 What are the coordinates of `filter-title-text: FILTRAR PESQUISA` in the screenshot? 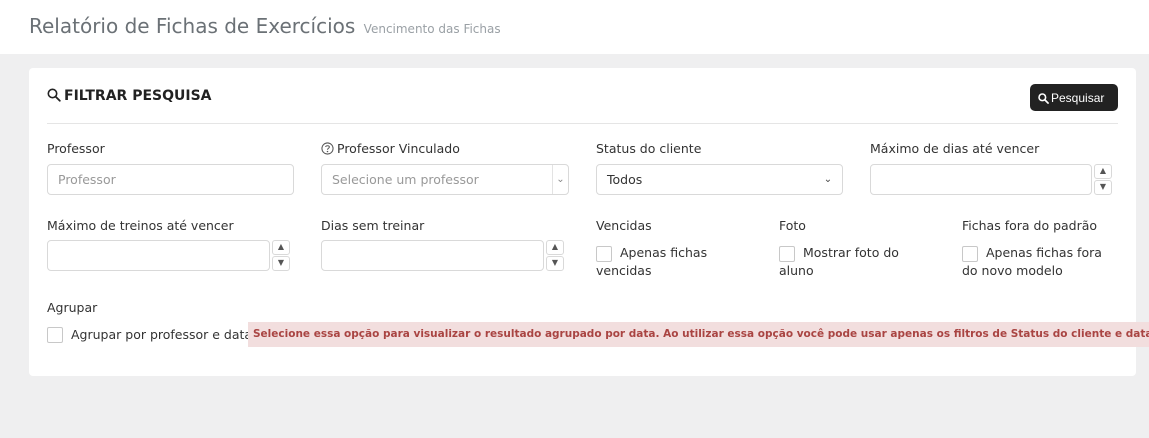 It's located at (138, 96).